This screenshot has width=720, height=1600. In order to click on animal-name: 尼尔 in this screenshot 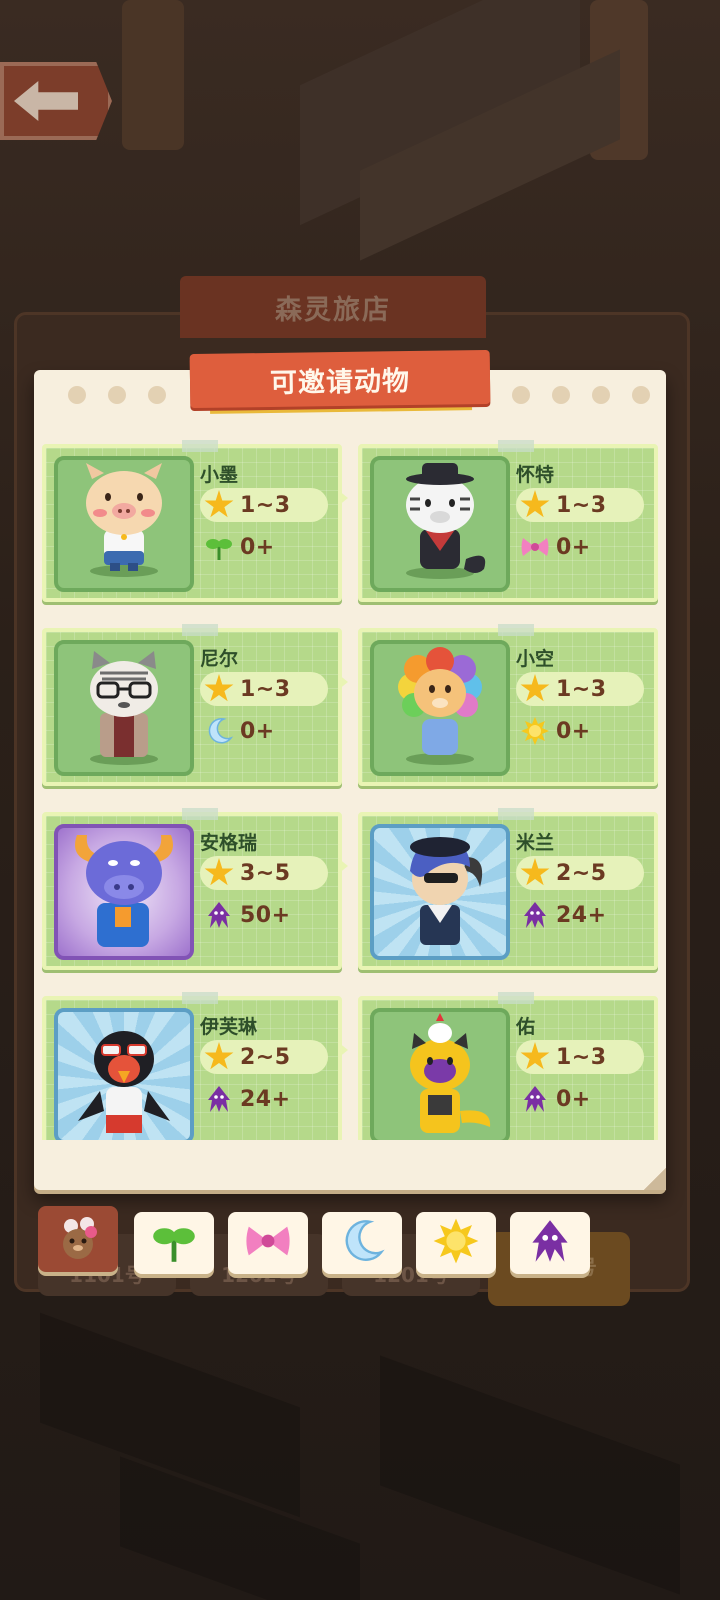, I will do `click(219, 659)`.